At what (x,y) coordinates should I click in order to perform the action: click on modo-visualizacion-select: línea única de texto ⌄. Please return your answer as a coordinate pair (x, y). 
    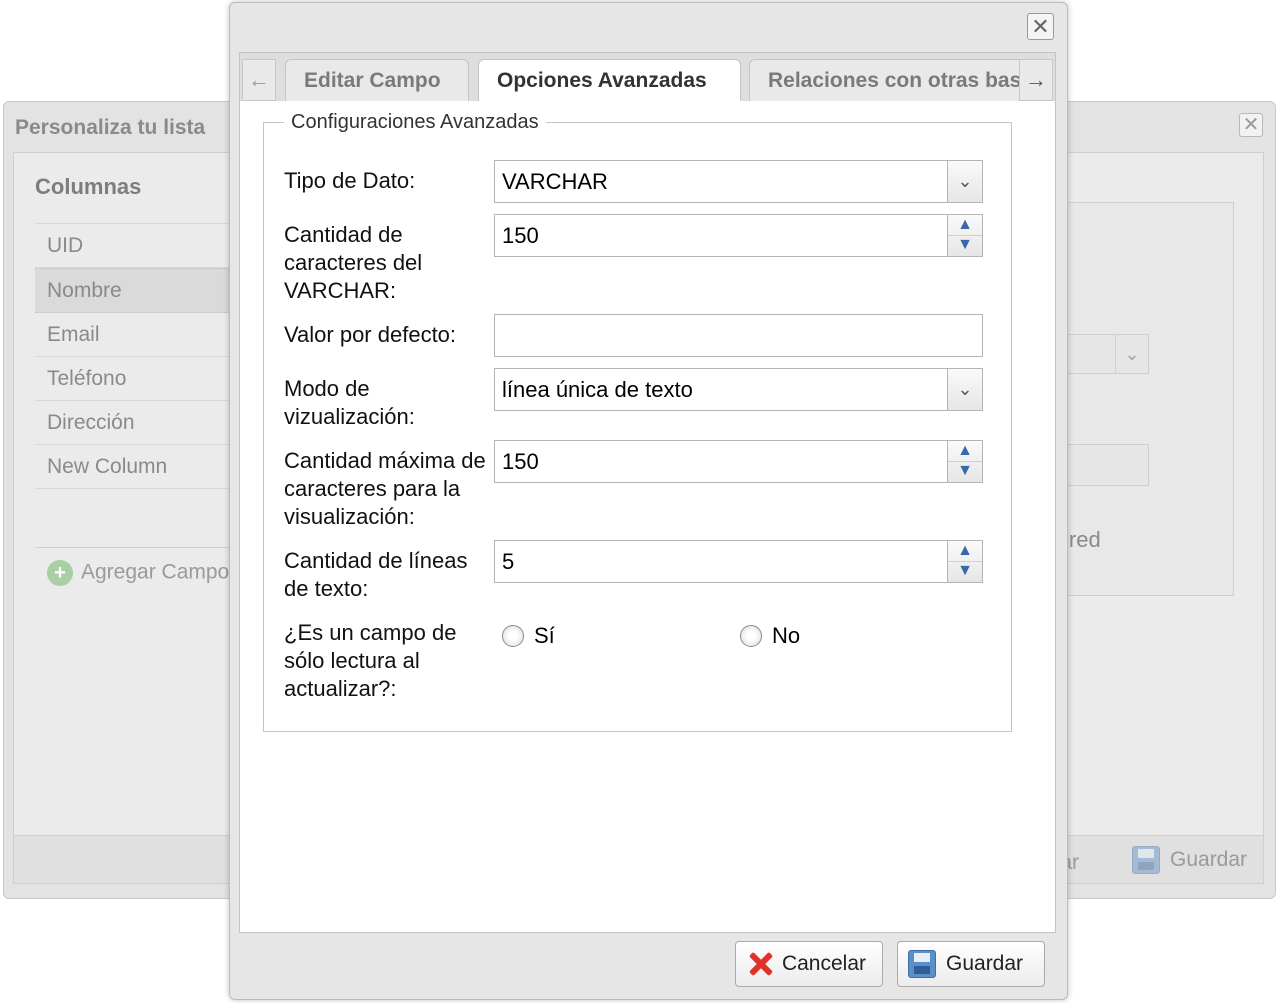
    Looking at the image, I should click on (738, 389).